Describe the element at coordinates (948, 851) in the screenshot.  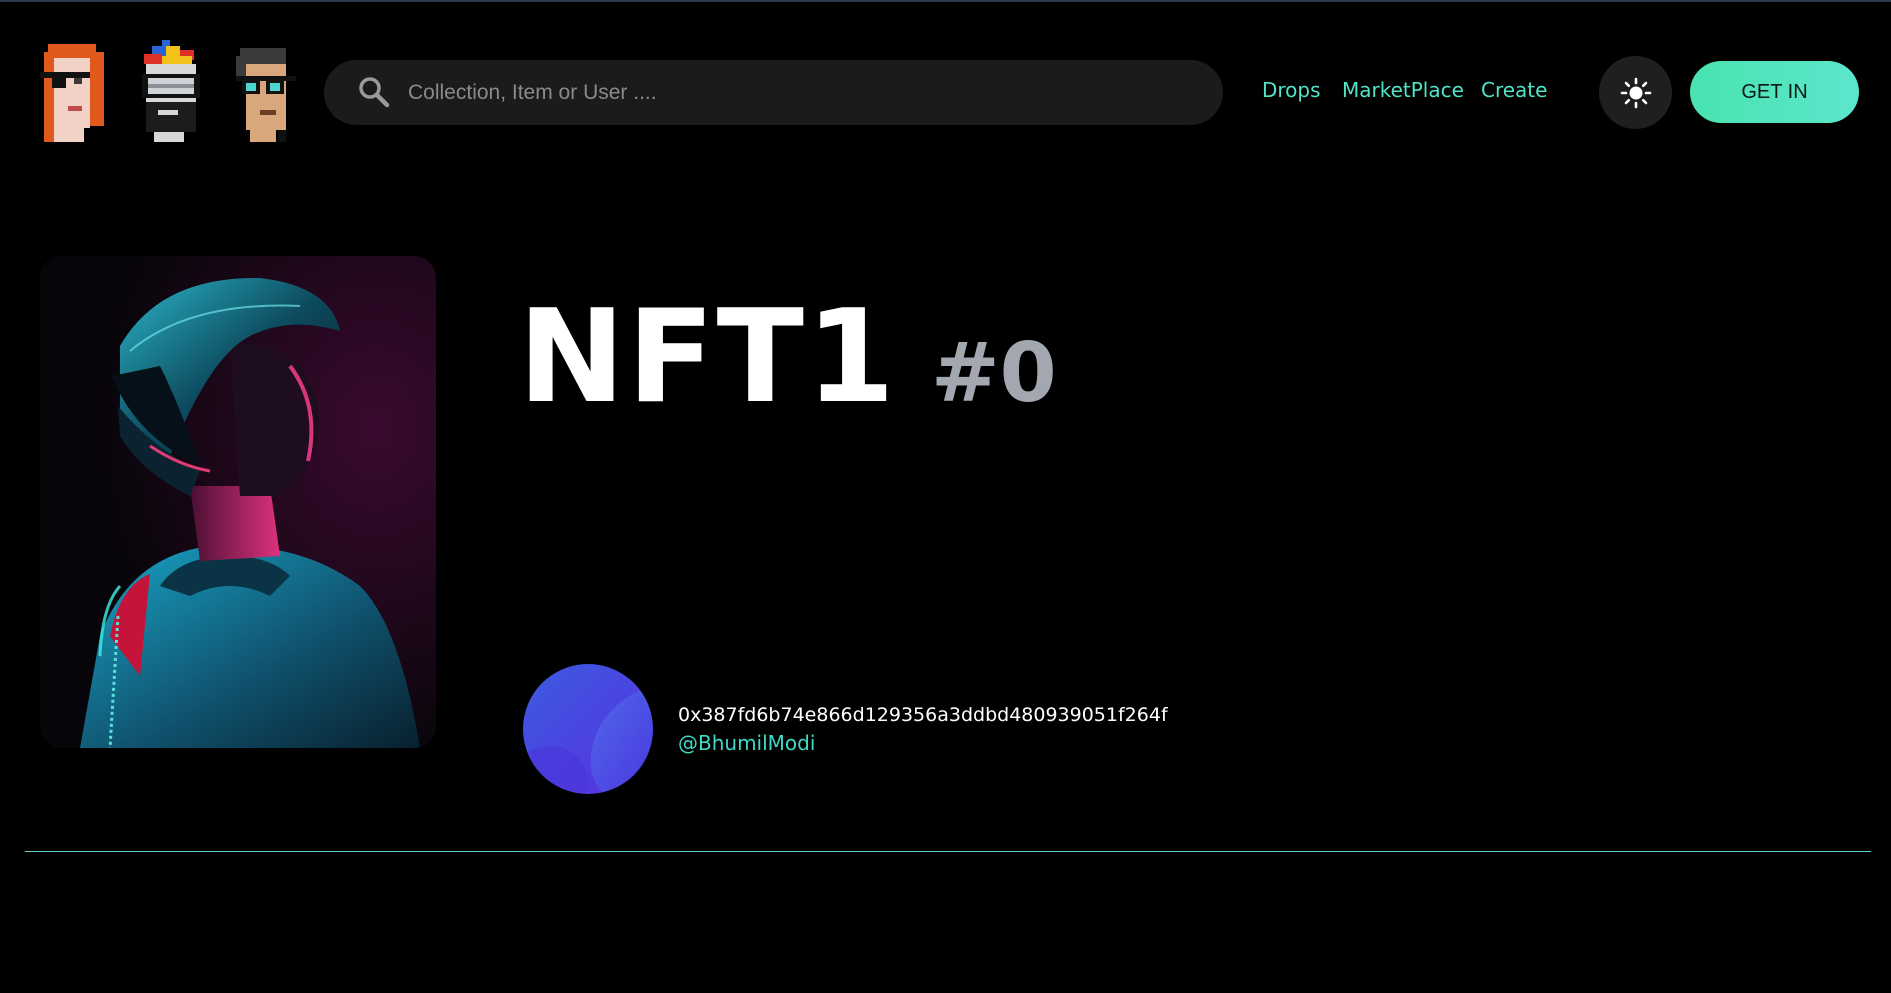
I see `section-divider` at that location.